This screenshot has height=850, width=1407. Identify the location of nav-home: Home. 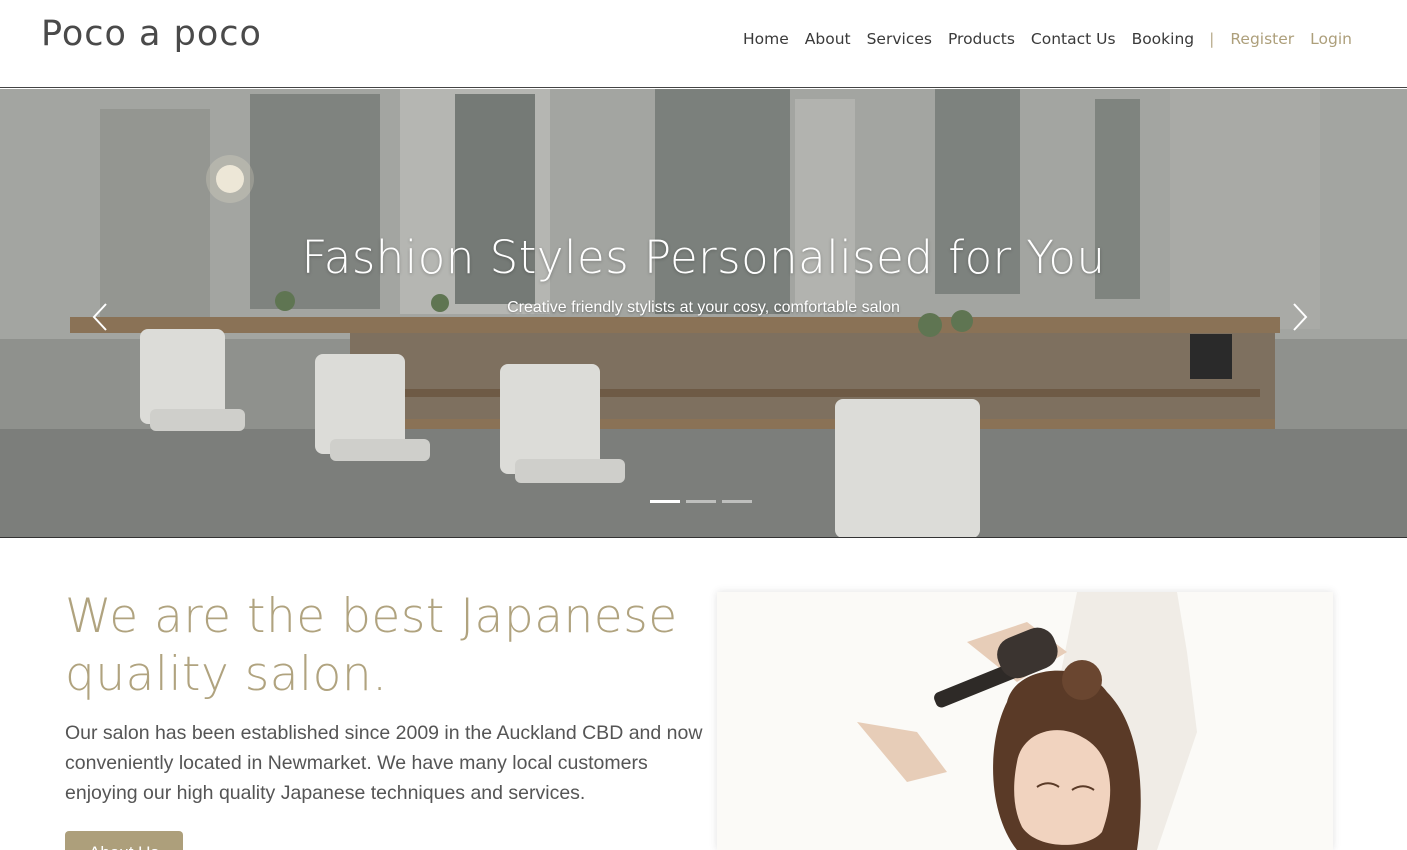
(766, 39).